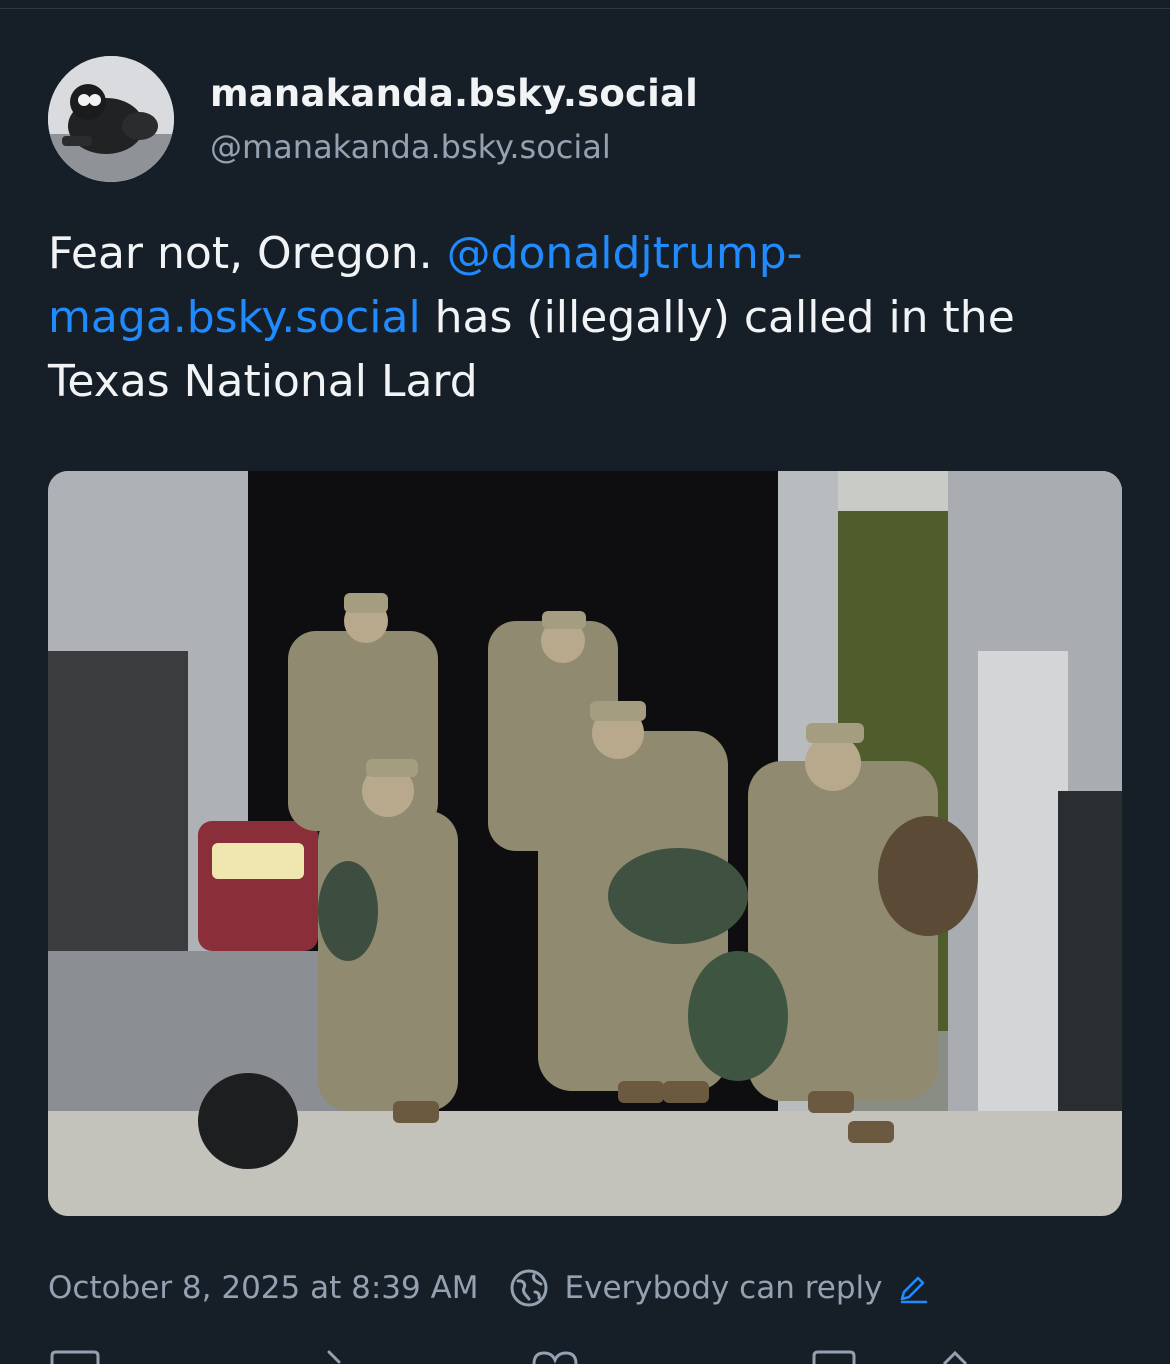  Describe the element at coordinates (585, 8) in the screenshot. I see `top-divider` at that location.